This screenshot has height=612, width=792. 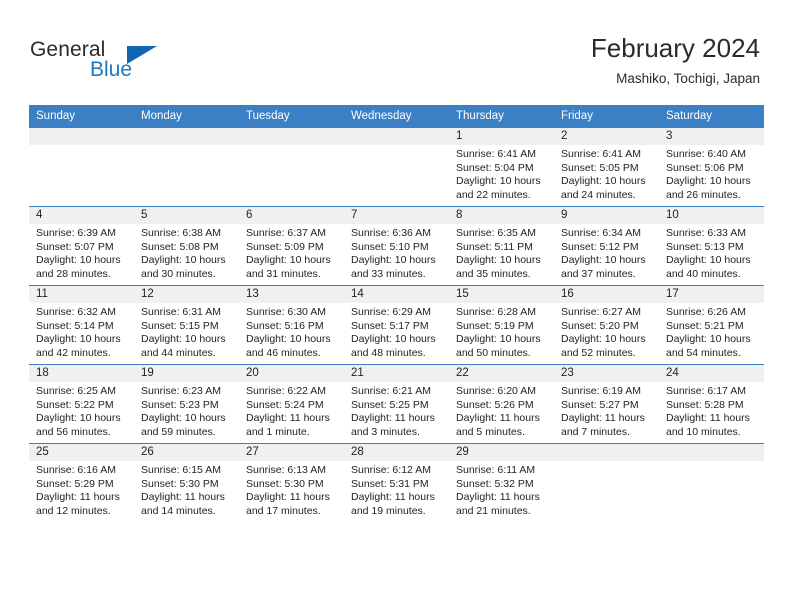 I want to click on sunrise-text: Sunrise: 6:23 AM, so click(x=181, y=391).